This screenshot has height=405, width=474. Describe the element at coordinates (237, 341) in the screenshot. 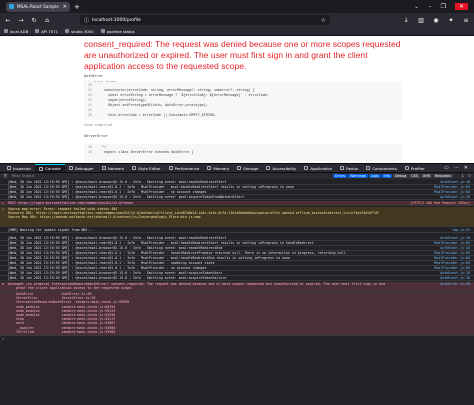

I see `console-input: »` at that location.